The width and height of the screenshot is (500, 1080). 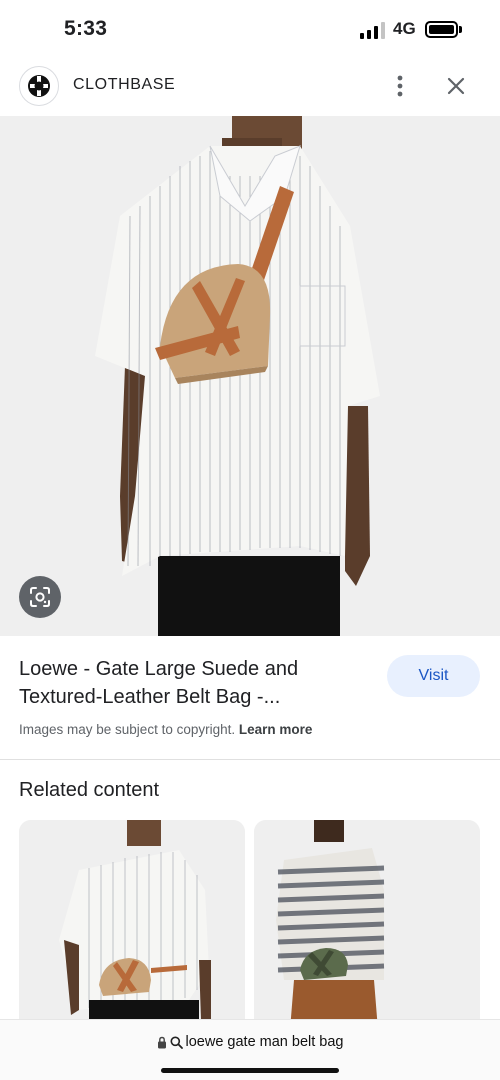 I want to click on network-label: 4G, so click(x=404, y=28).